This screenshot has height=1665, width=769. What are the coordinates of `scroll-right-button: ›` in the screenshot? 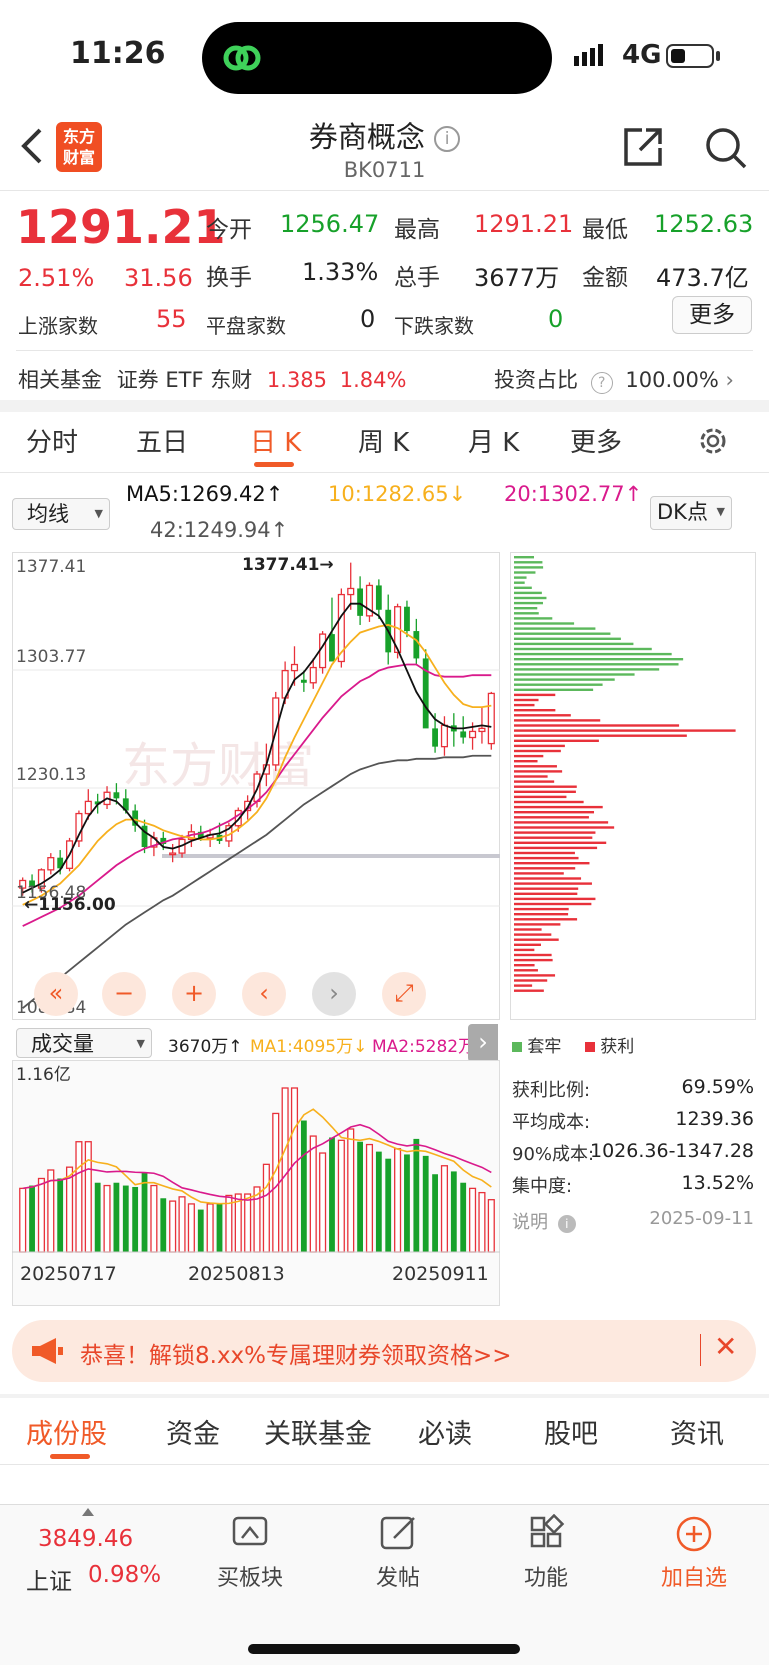 It's located at (334, 994).